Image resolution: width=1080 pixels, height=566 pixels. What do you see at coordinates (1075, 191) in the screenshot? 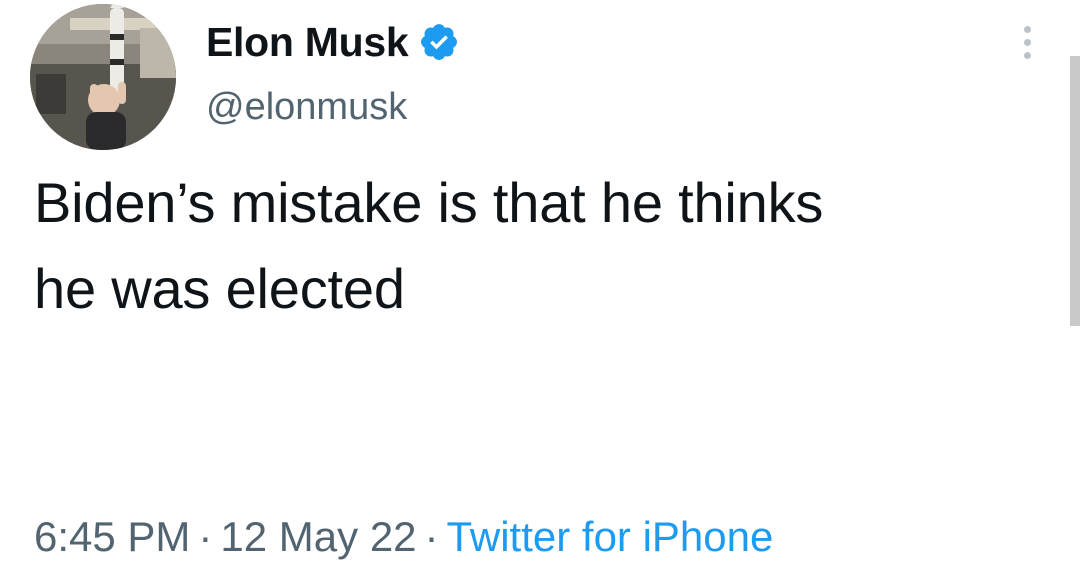
I see `scrollbar` at bounding box center [1075, 191].